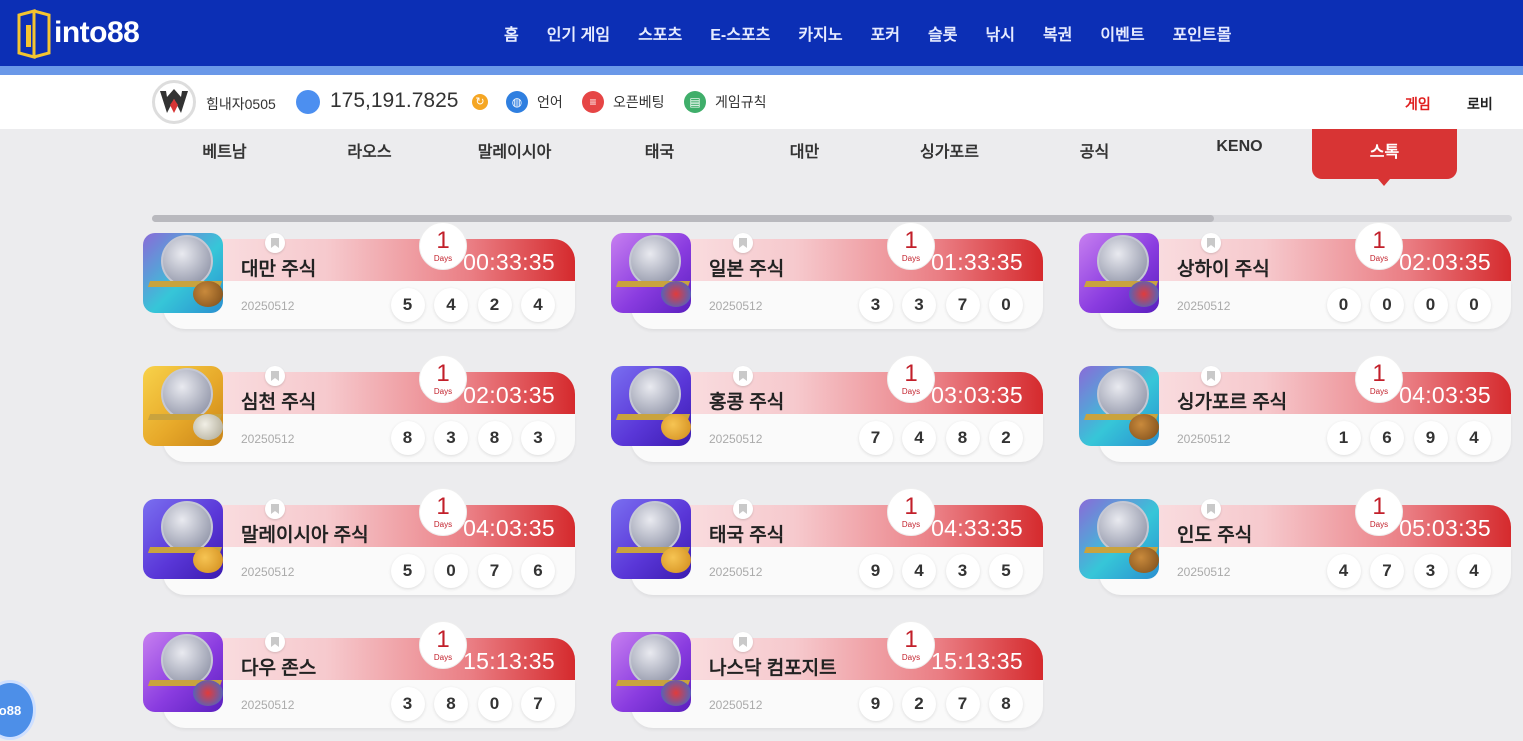 The image size is (1523, 741). What do you see at coordinates (1122, 33) in the screenshot?
I see `nav-item: 이벤트` at bounding box center [1122, 33].